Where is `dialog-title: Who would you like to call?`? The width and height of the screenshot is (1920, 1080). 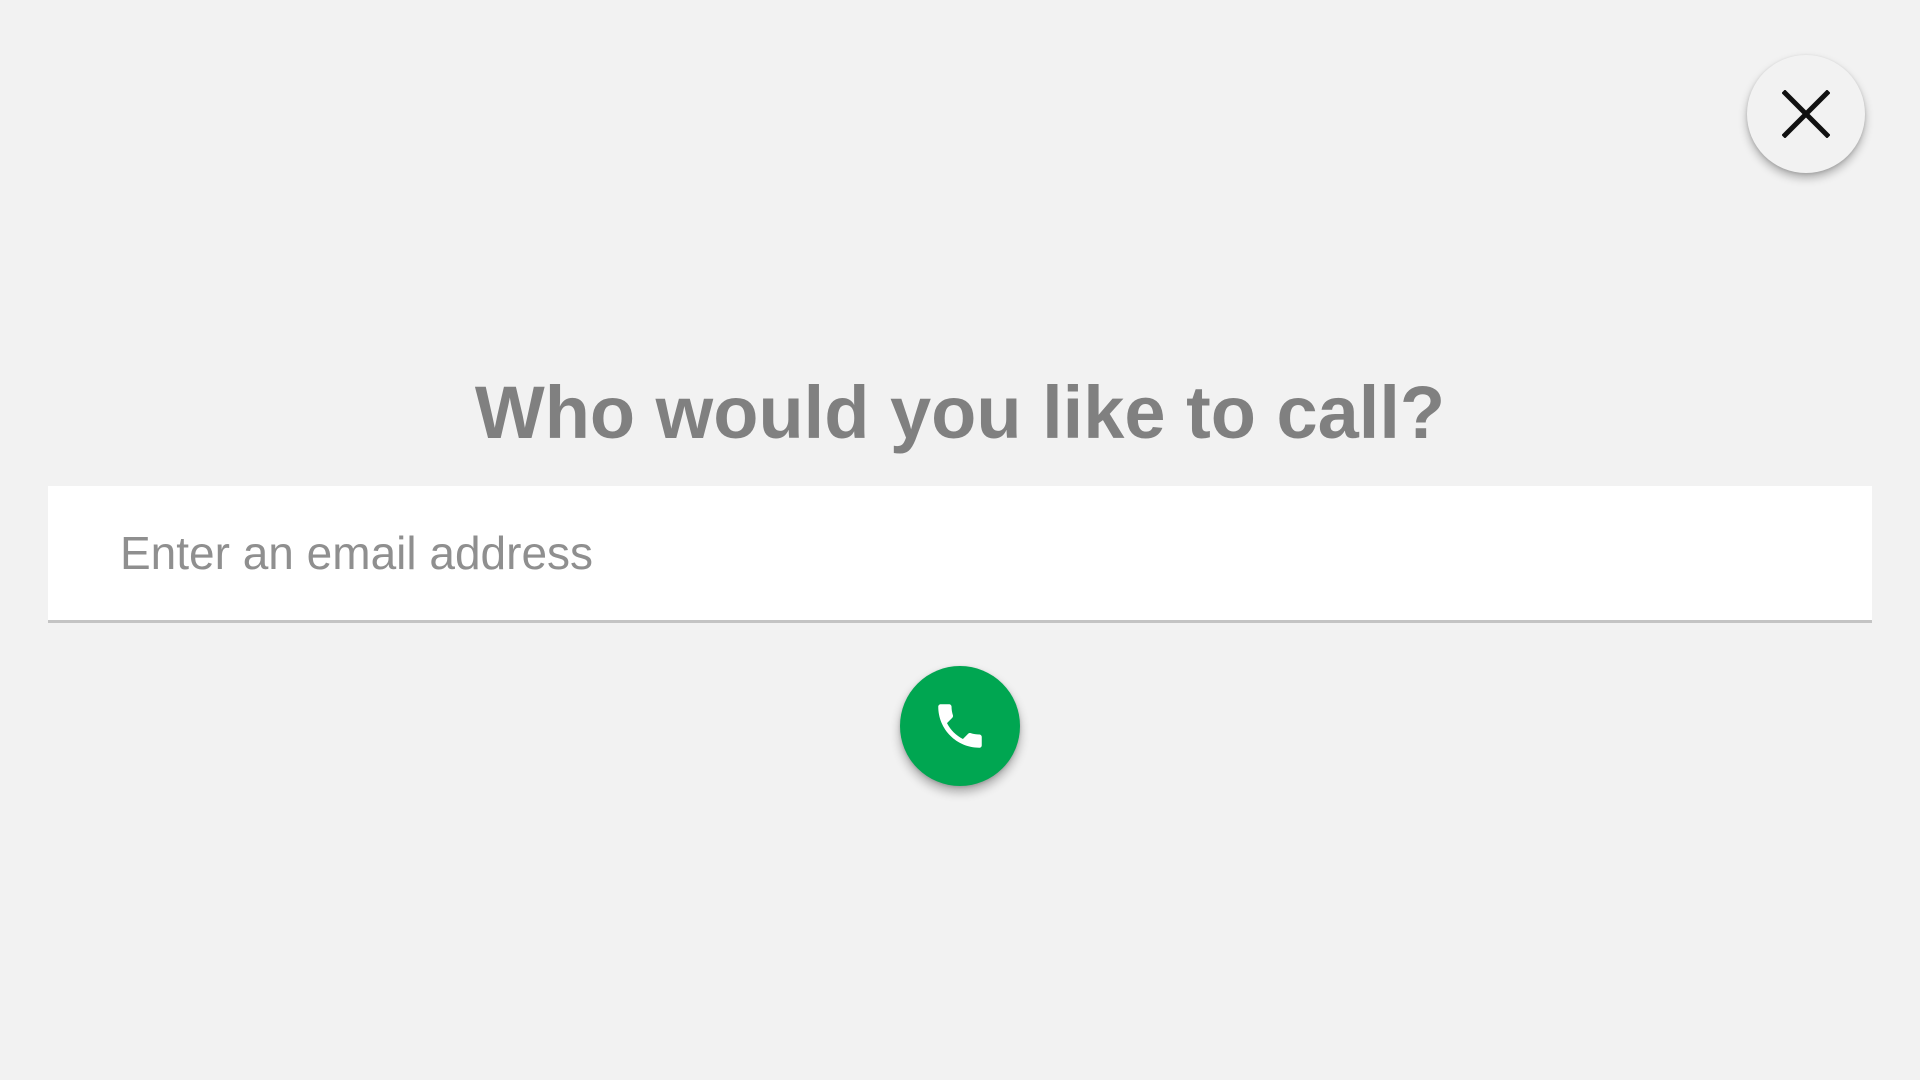 dialog-title: Who would you like to call? is located at coordinates (960, 412).